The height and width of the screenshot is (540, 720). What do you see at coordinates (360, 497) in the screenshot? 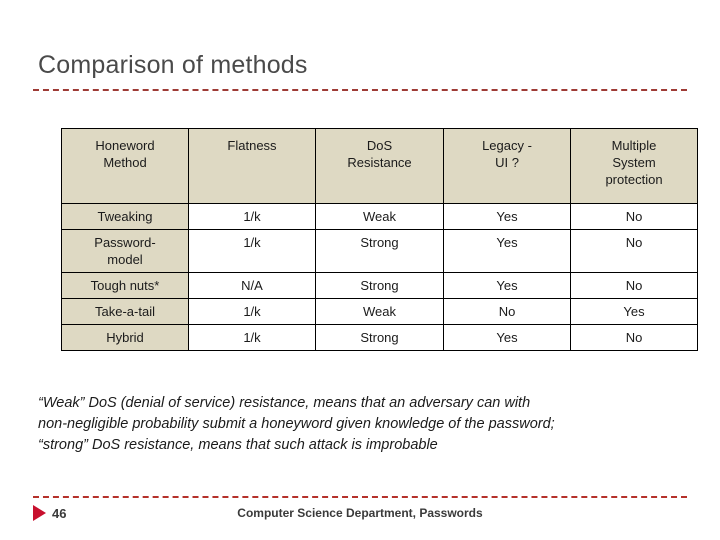
I see `footer-divider` at bounding box center [360, 497].